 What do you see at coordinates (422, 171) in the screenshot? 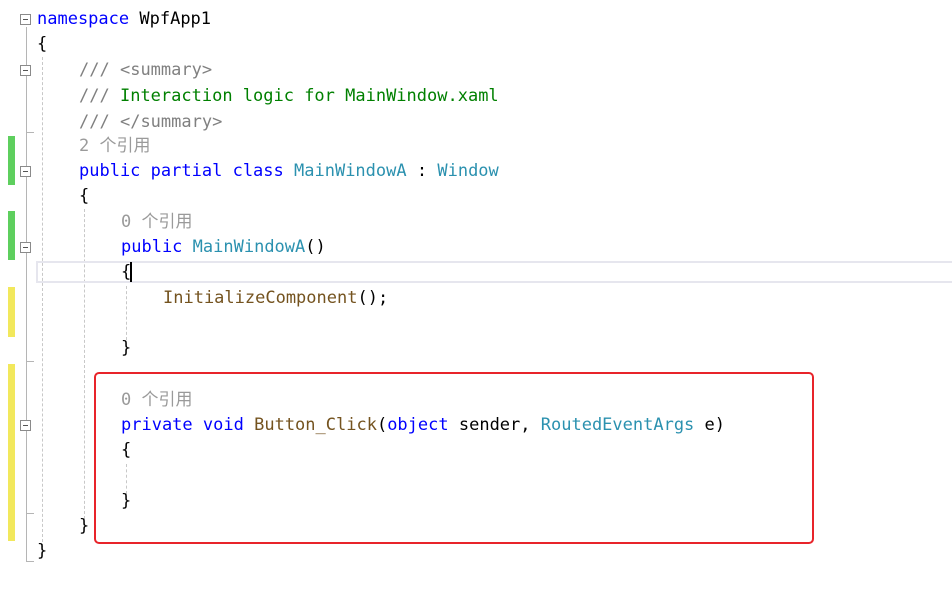
I see `inheritance-colon: :` at bounding box center [422, 171].